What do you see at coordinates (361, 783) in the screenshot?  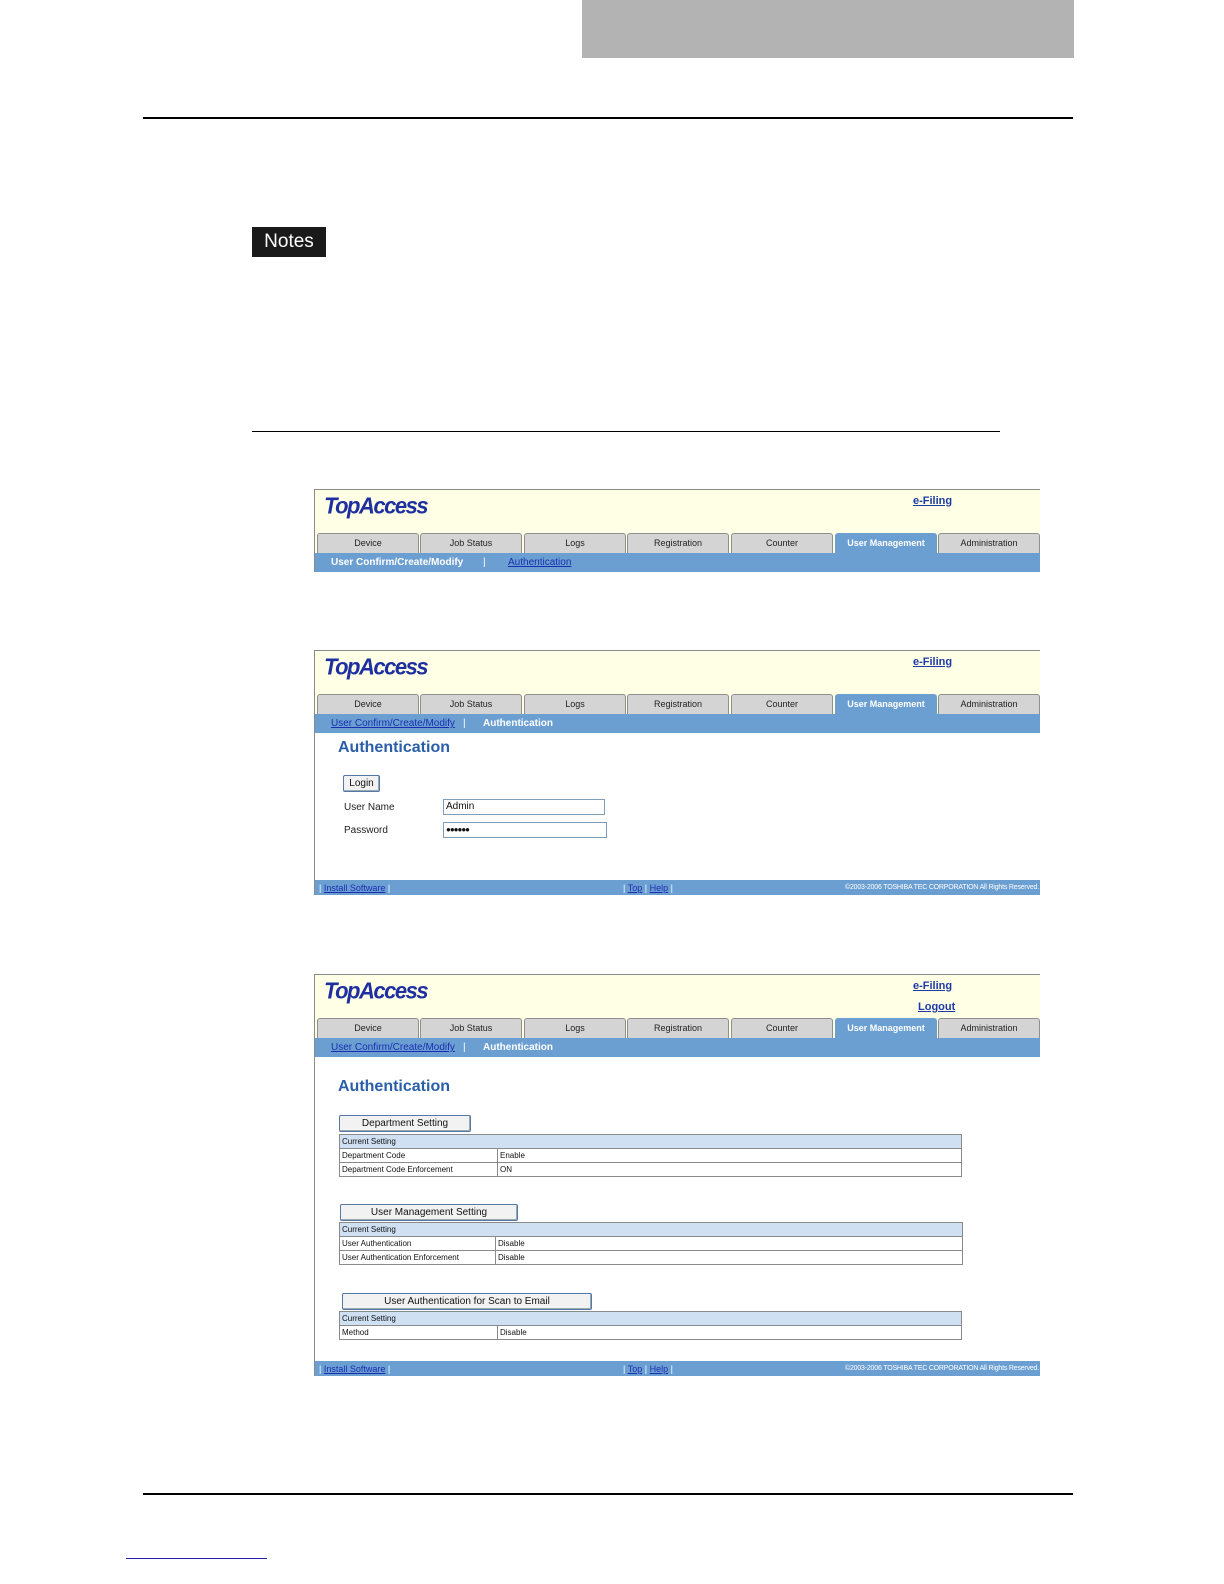 I see `login-button: Login` at bounding box center [361, 783].